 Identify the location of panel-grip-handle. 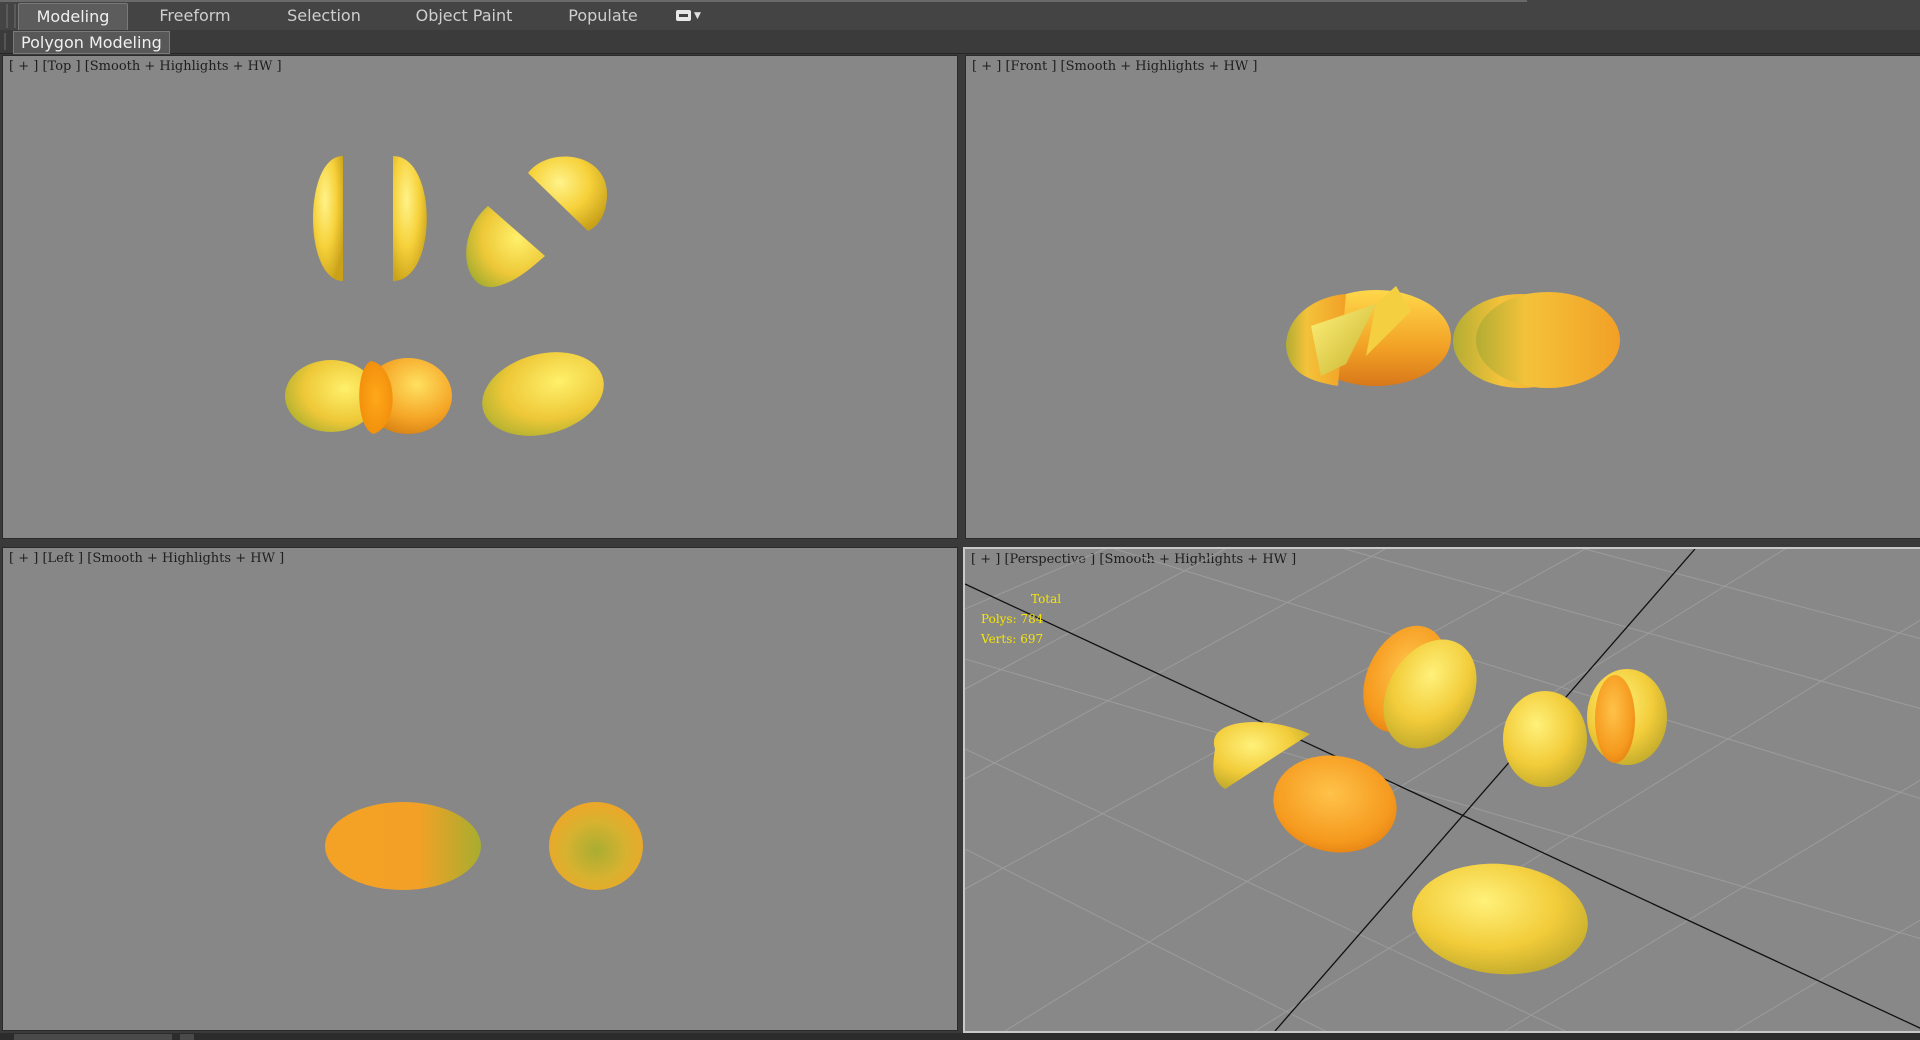
(7, 41).